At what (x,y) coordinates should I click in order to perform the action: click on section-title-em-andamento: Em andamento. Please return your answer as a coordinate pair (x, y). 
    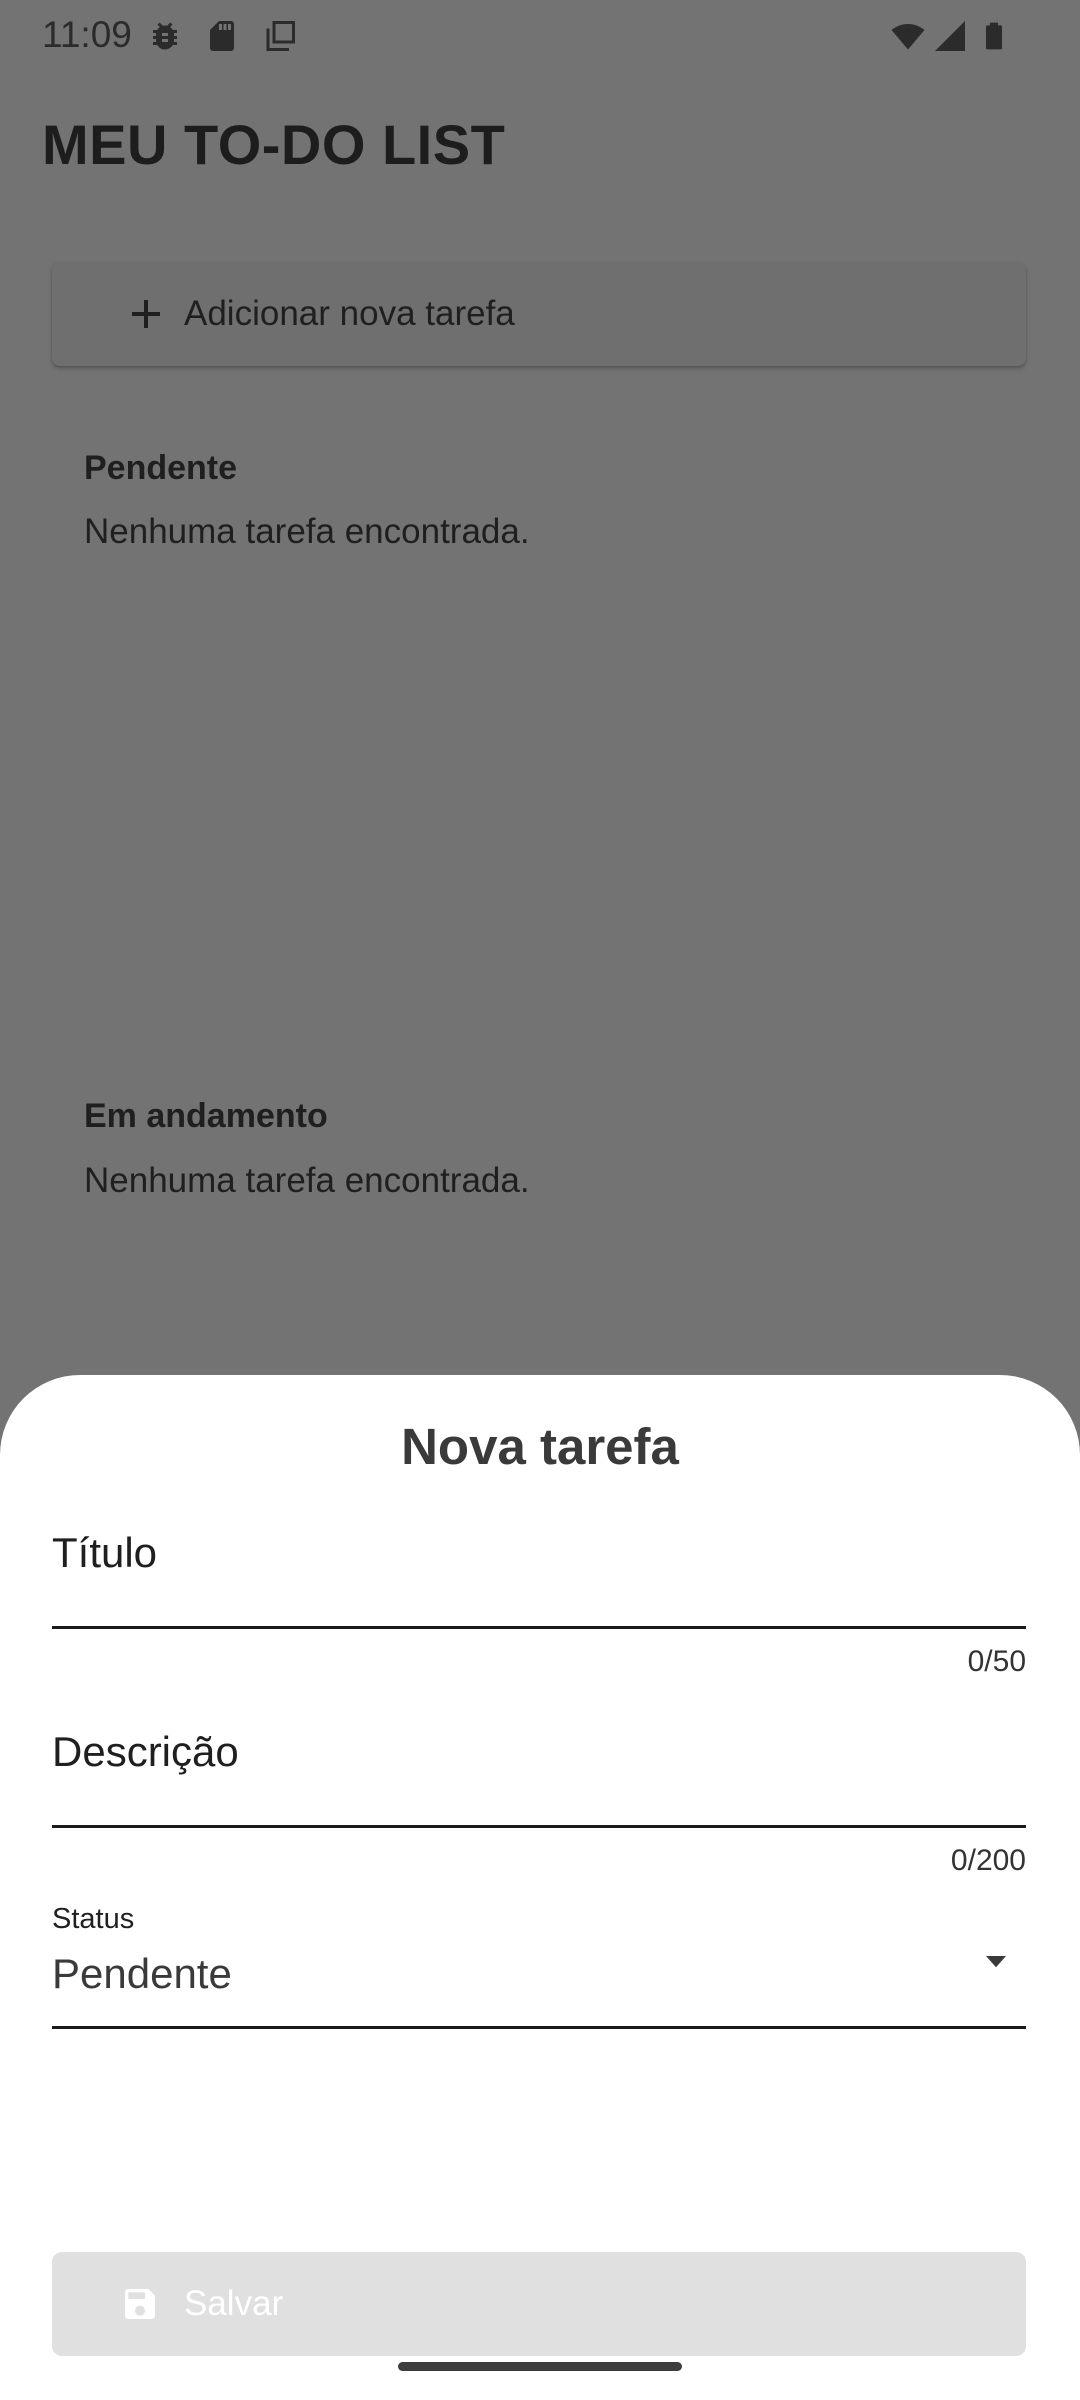
    Looking at the image, I should click on (206, 1116).